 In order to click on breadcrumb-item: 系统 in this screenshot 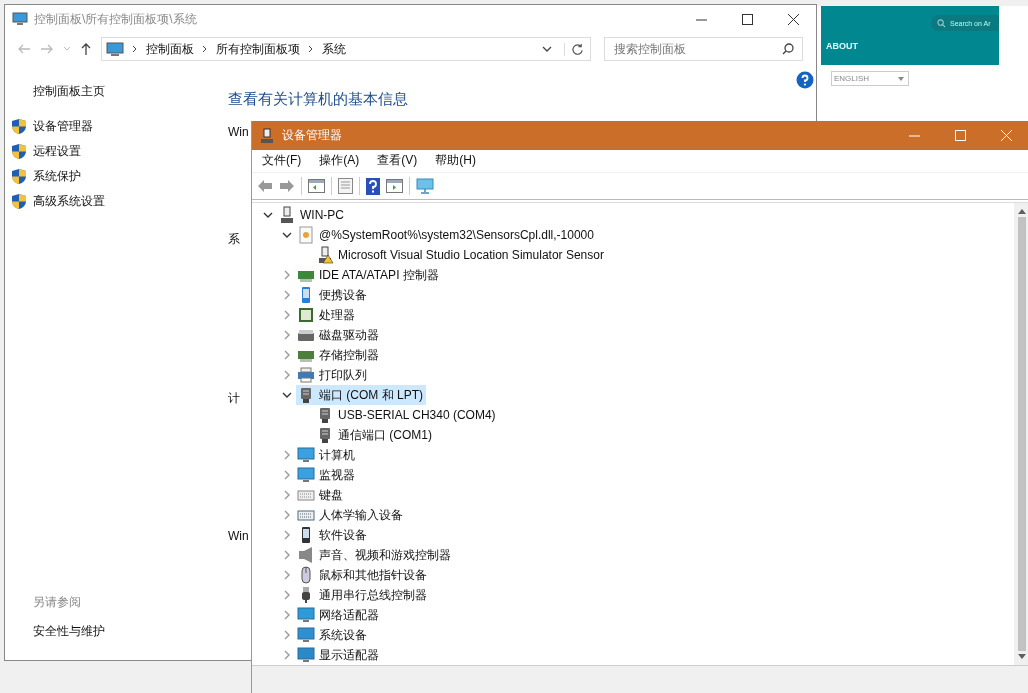, I will do `click(334, 49)`.